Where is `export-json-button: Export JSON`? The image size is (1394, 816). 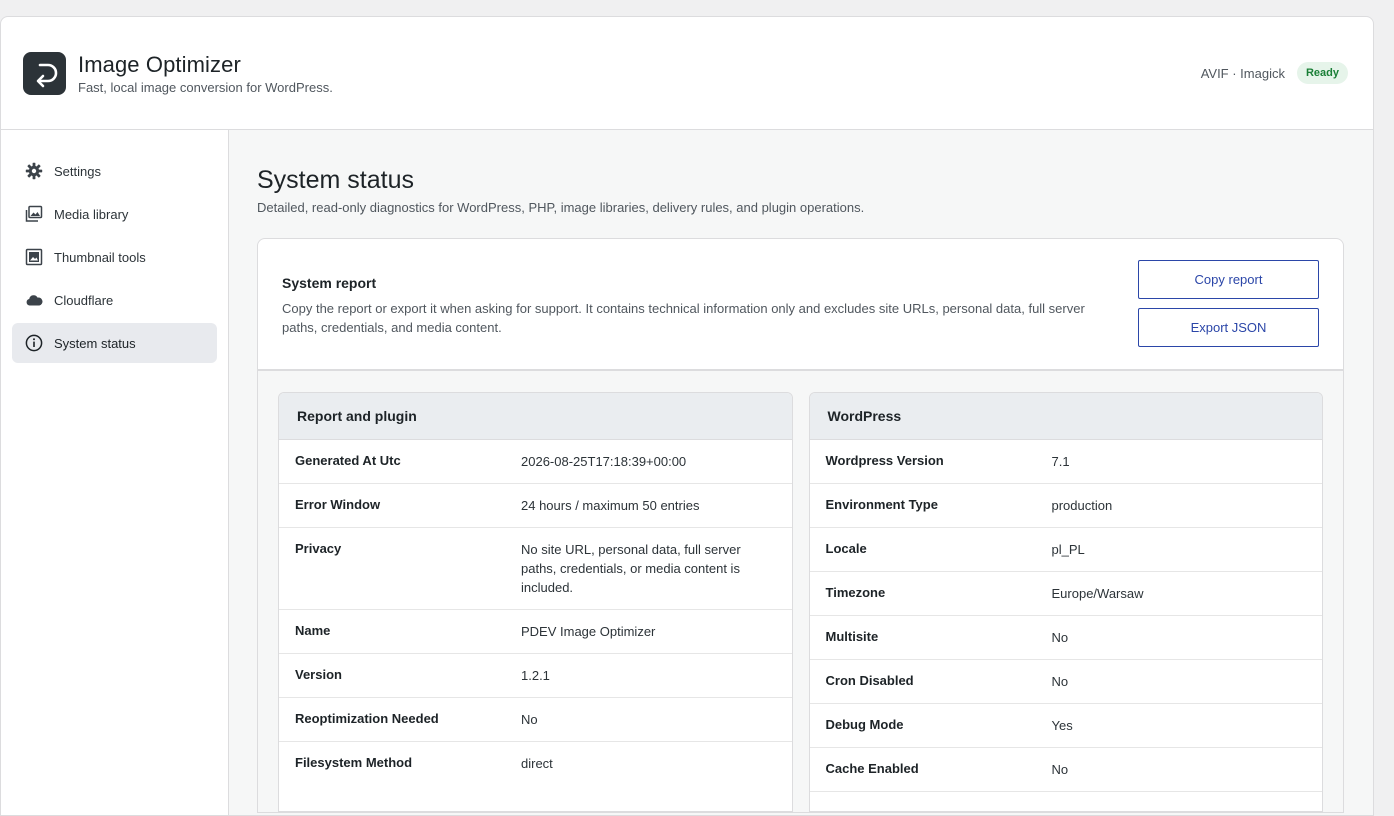 export-json-button: Export JSON is located at coordinates (1228, 327).